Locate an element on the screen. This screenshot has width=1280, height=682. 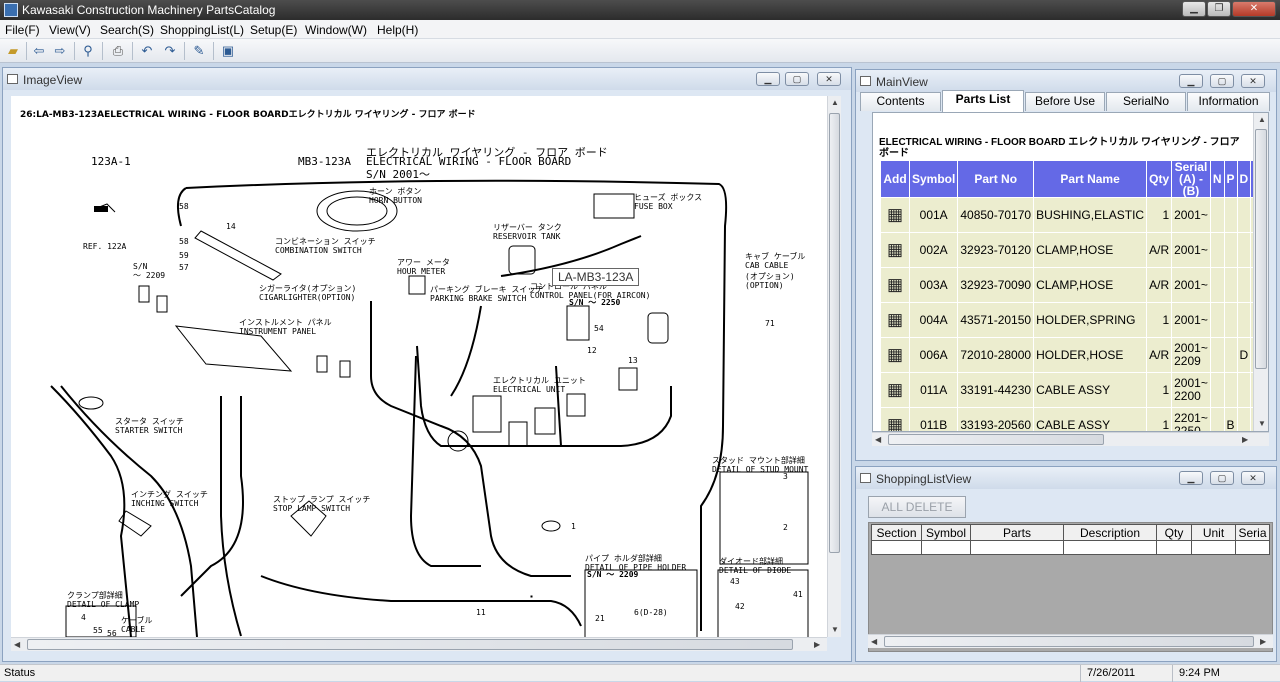
col-serial: Seria is located at coordinates (1252, 532).